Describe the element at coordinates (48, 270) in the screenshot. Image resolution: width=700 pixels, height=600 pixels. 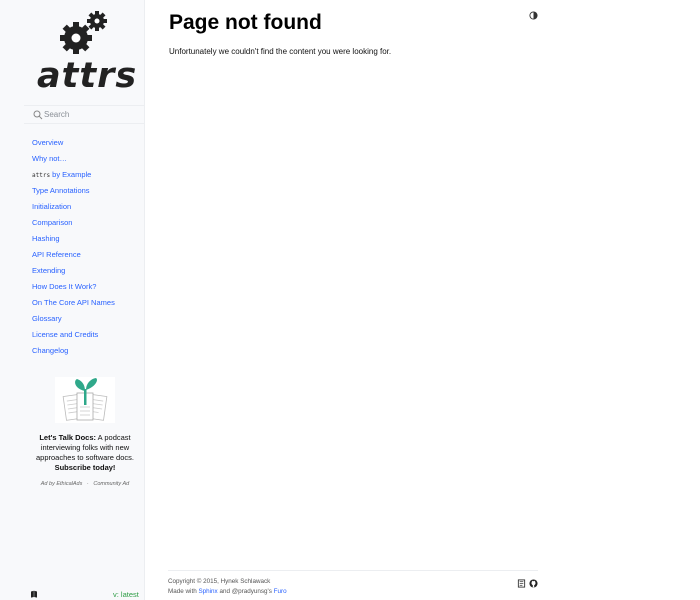
I see `nav-extending: Extending` at that location.